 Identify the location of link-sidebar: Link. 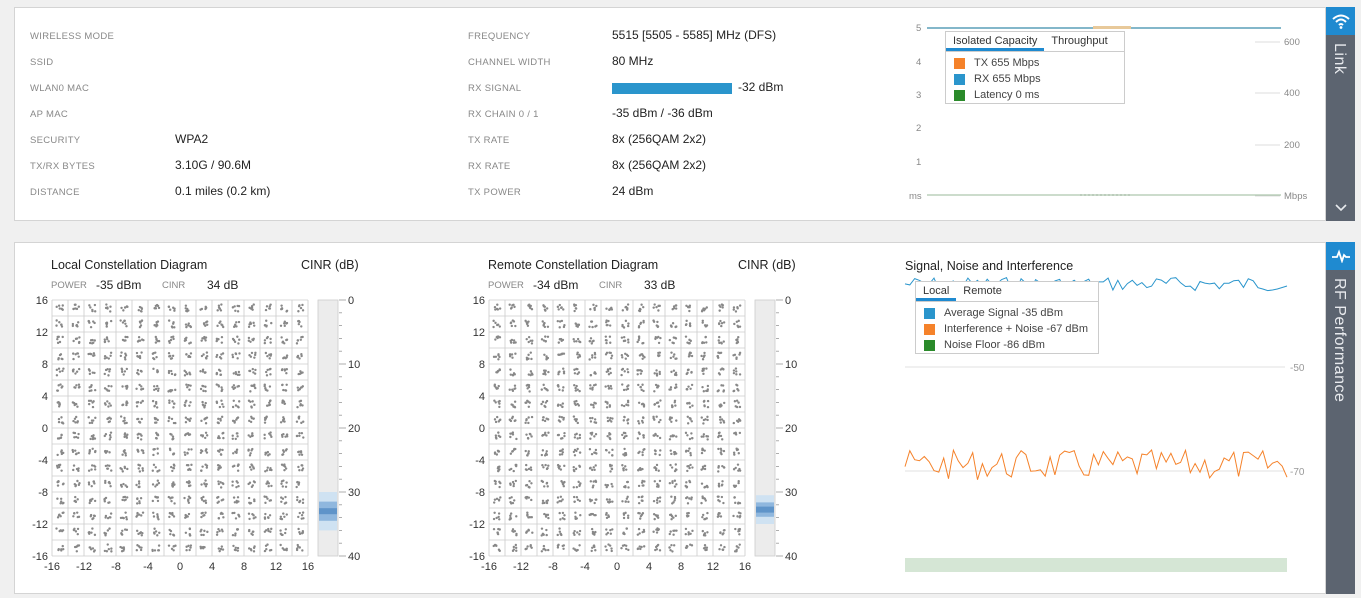
(1340, 114).